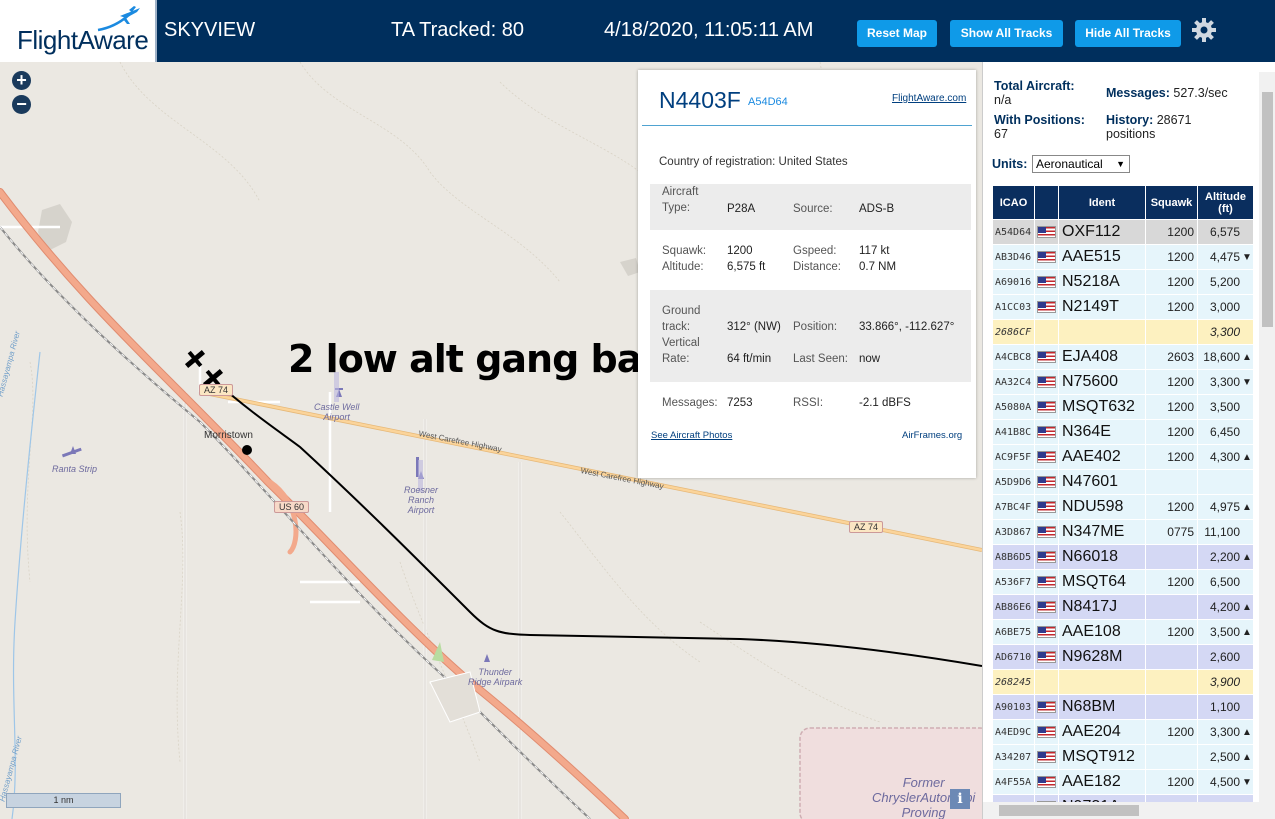  What do you see at coordinates (1123, 407) in the screenshot?
I see `table-row: A5080A MSQT632 1200 3,500` at bounding box center [1123, 407].